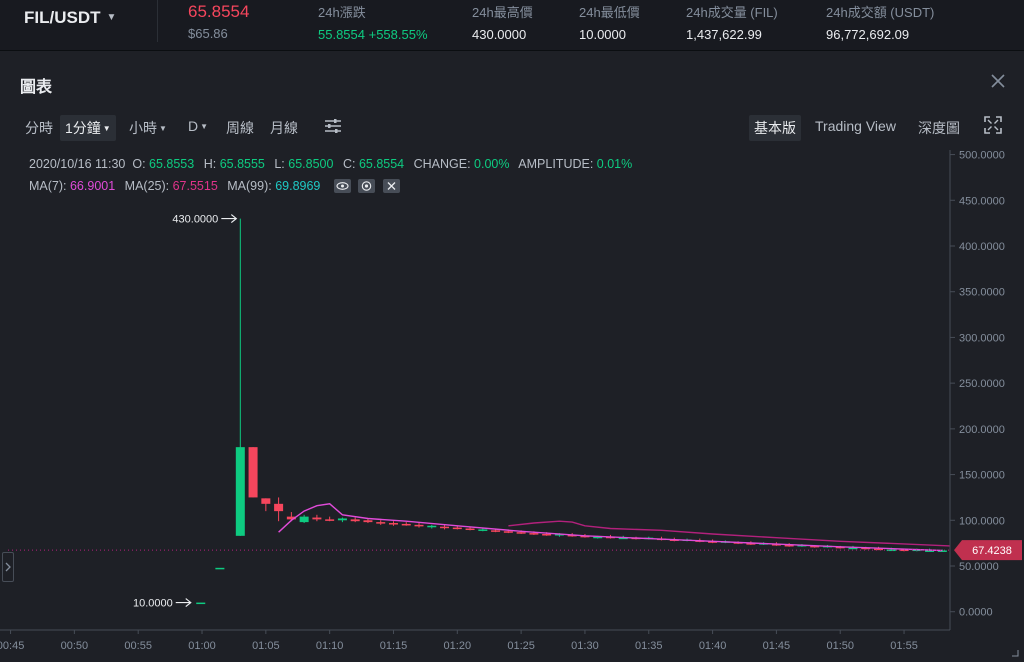 The height and width of the screenshot is (662, 1024). I want to click on stat-value: 96,772,692.09, so click(868, 34).